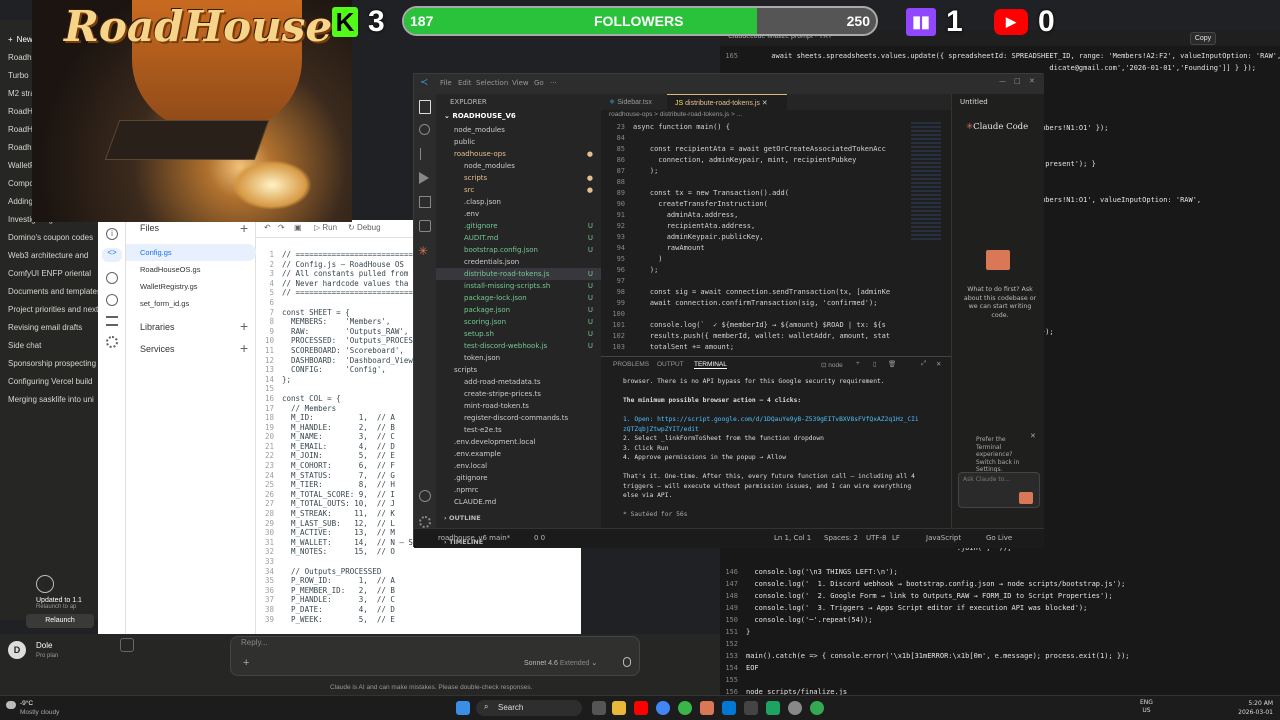 This screenshot has width=1280, height=720. What do you see at coordinates (518, 358) in the screenshot?
I see `explorer-item: token.json` at bounding box center [518, 358].